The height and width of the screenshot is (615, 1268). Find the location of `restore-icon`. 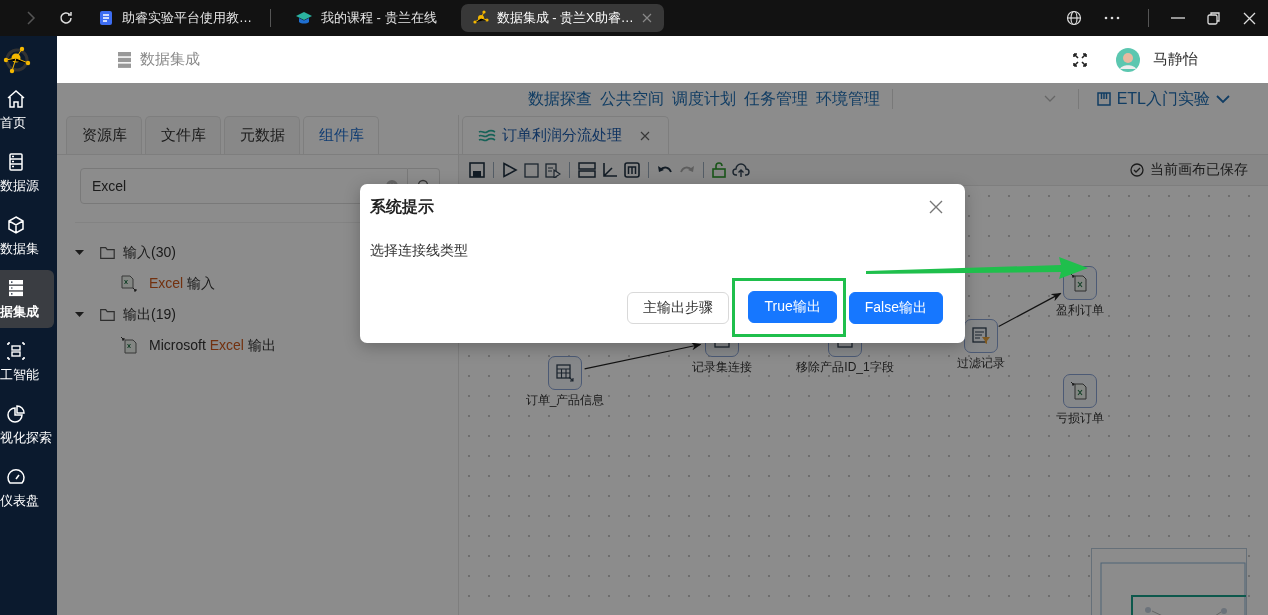

restore-icon is located at coordinates (1214, 18).